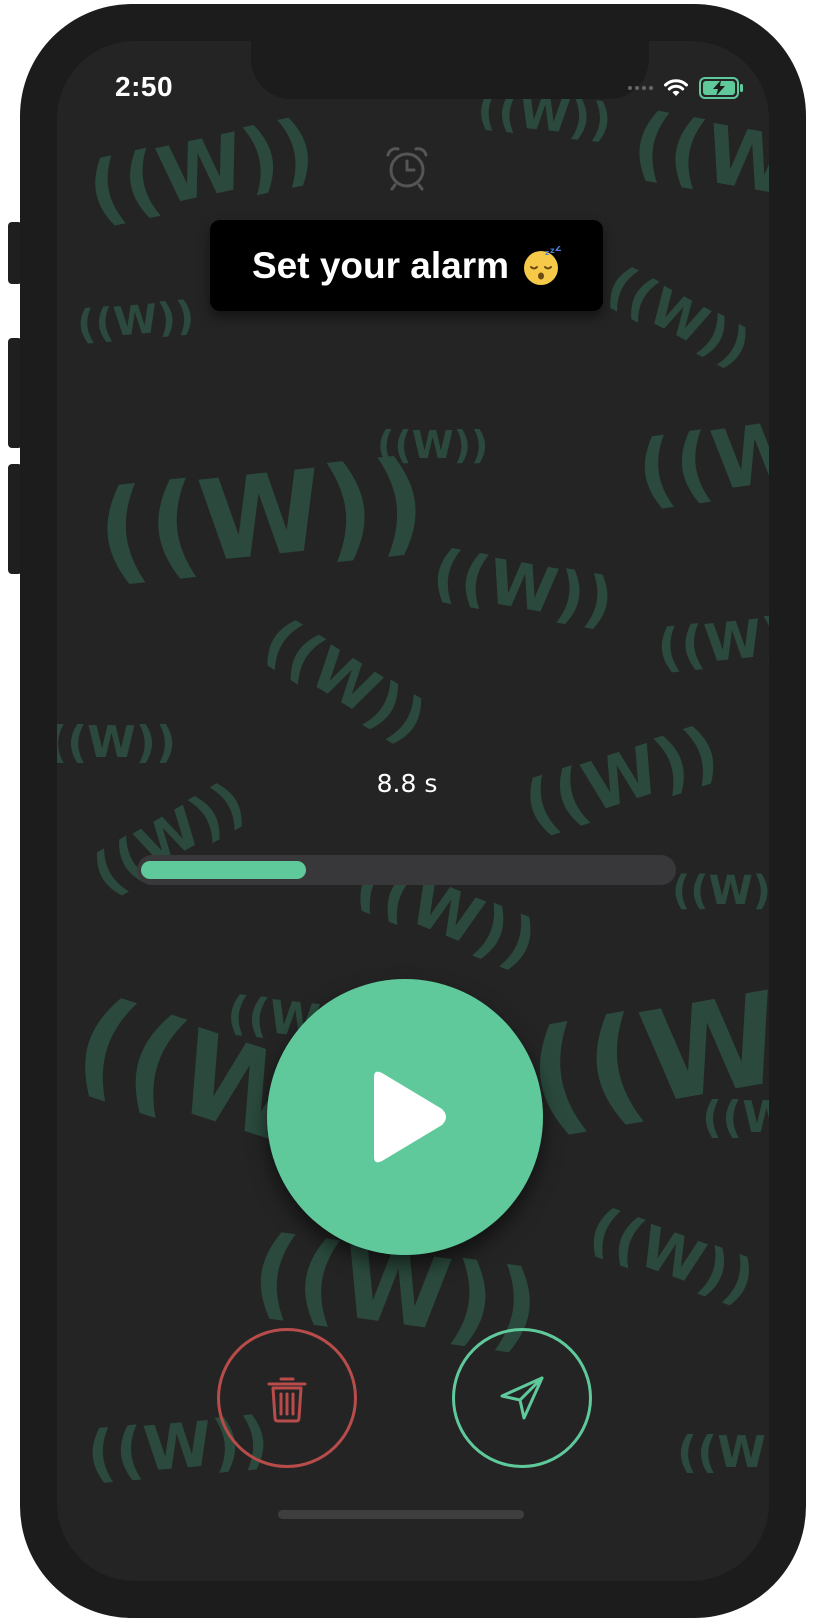  What do you see at coordinates (542, 265) in the screenshot?
I see `sleeping-face-emoji-icon: z z Z` at bounding box center [542, 265].